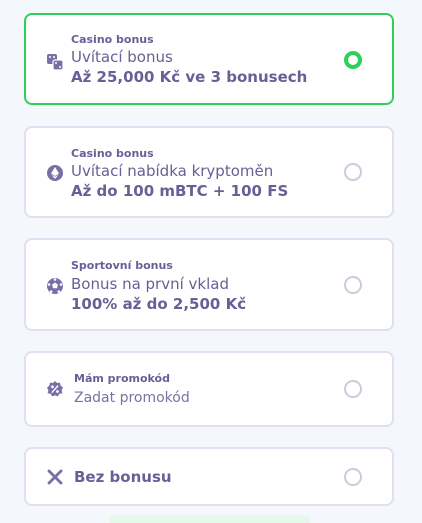  Describe the element at coordinates (55, 173) in the screenshot. I see `ethereum-icon` at that location.